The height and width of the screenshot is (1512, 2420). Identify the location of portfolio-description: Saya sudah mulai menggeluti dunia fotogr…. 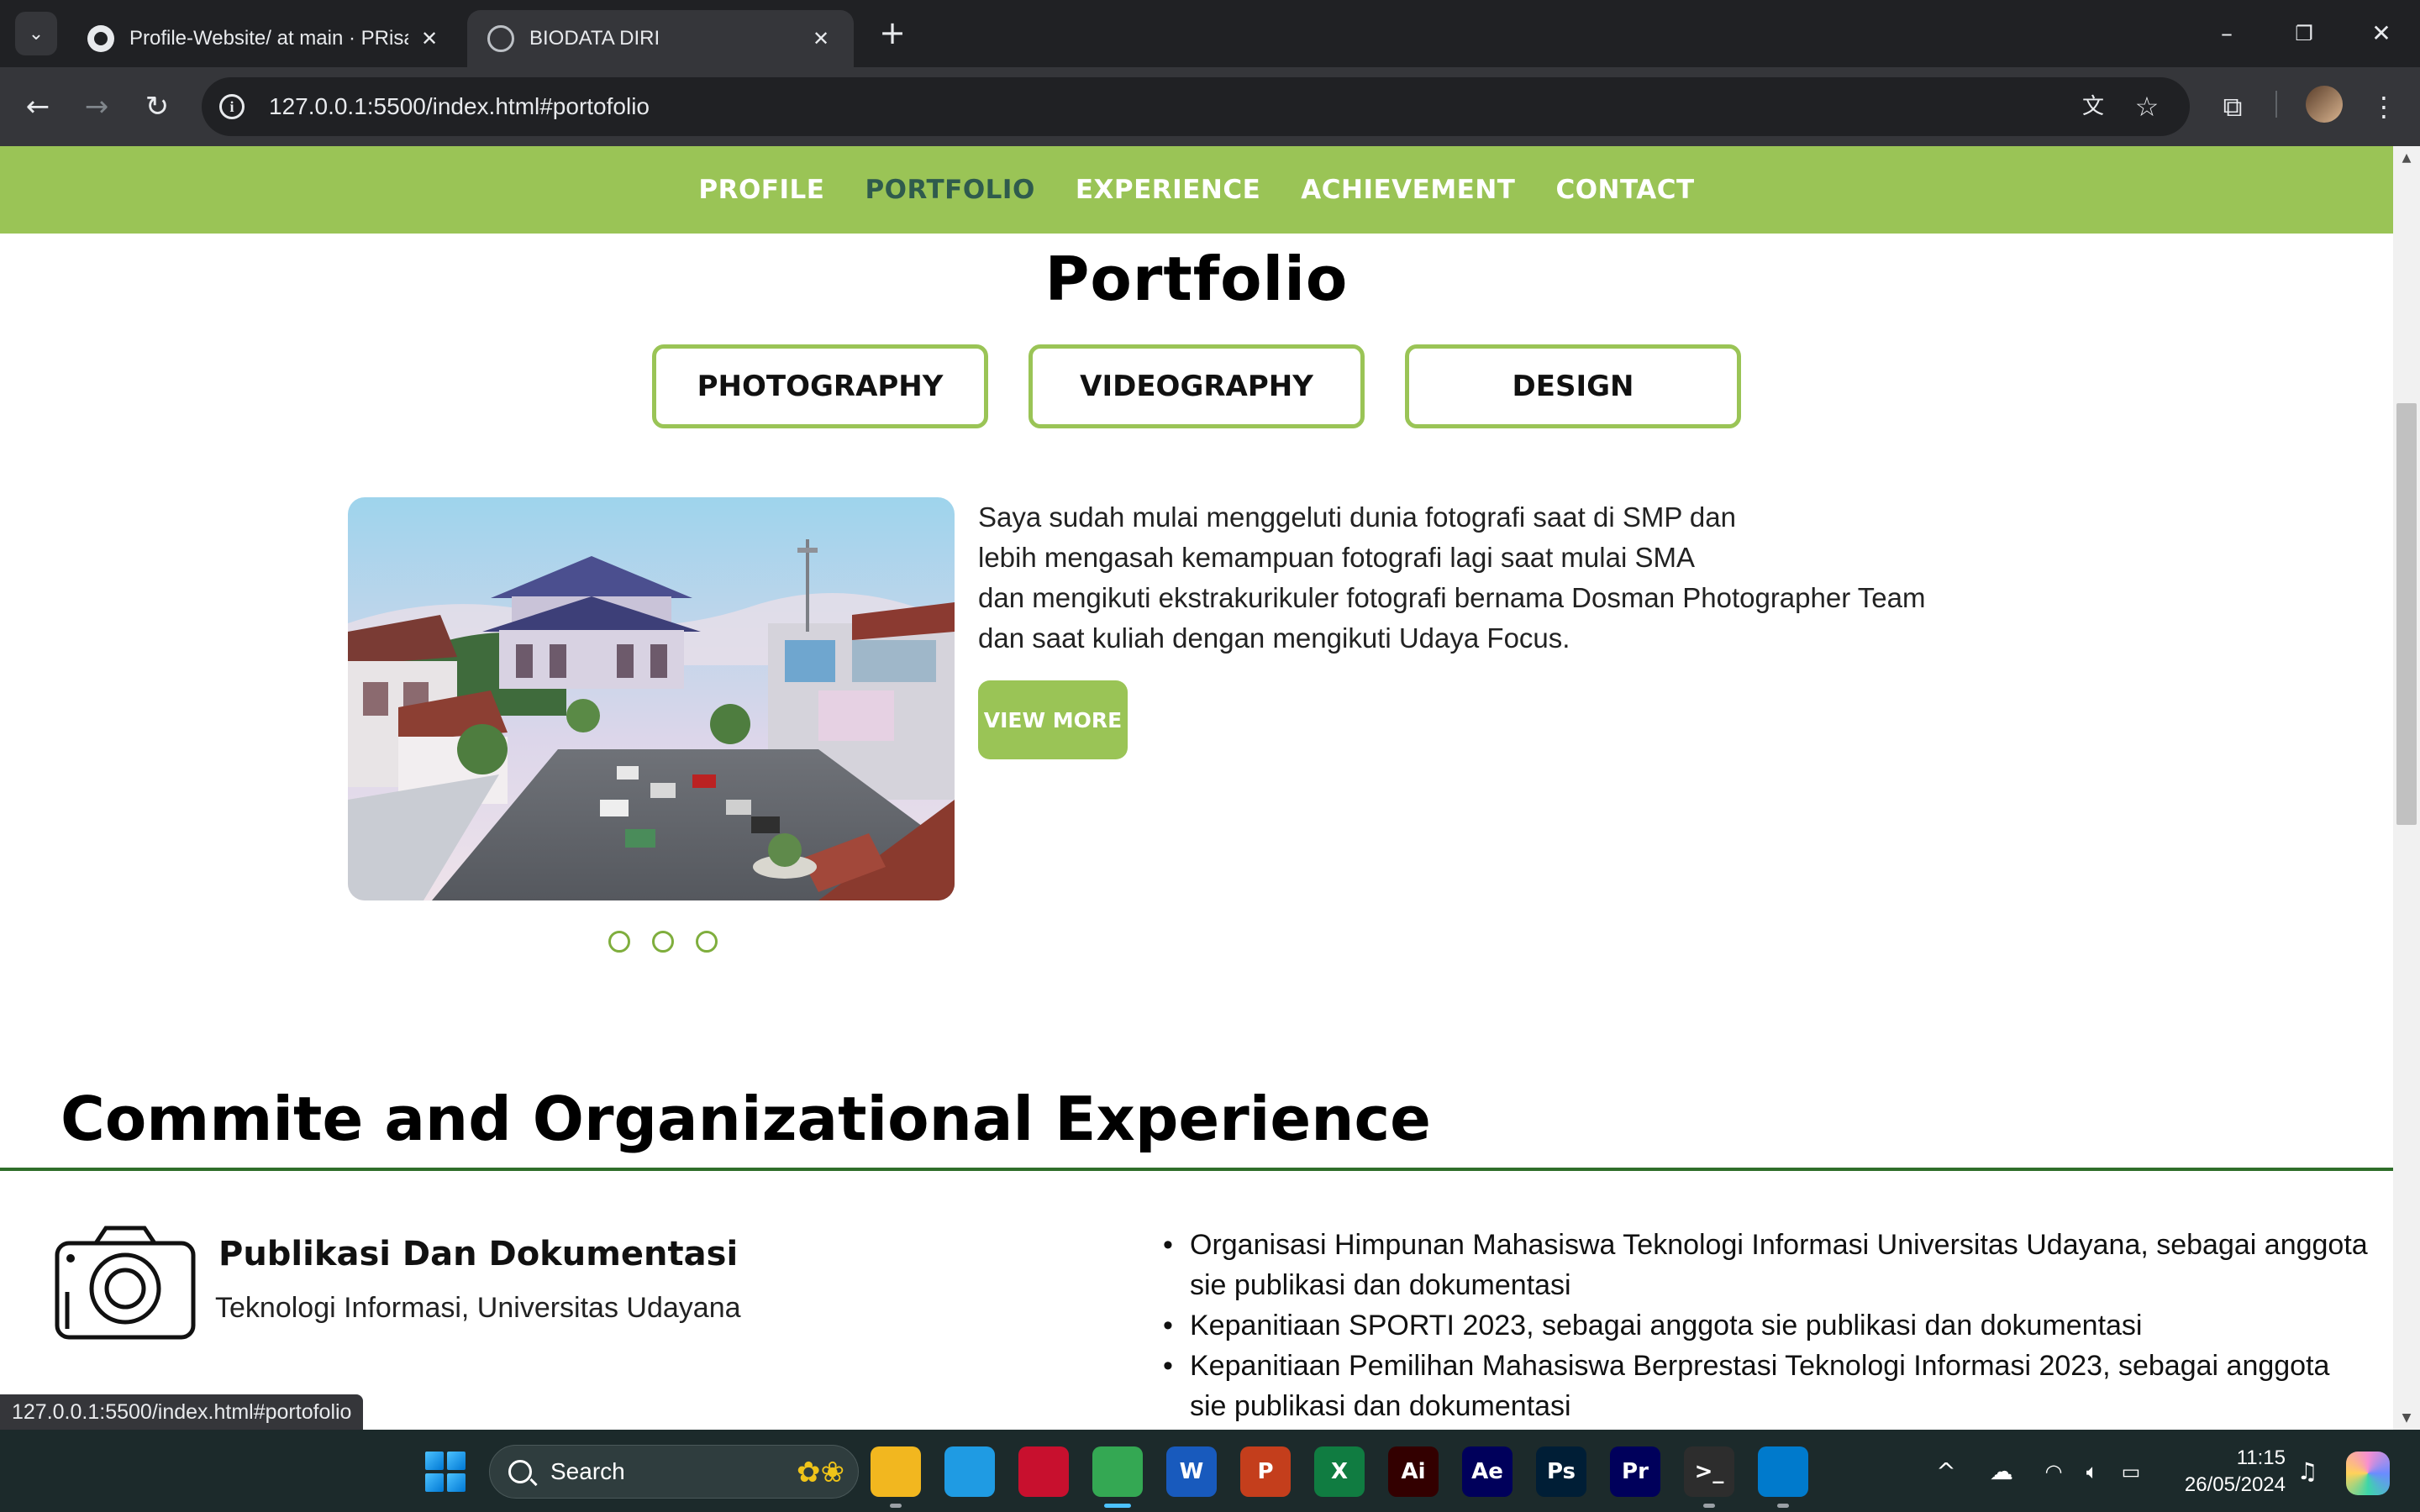
(1566, 578).